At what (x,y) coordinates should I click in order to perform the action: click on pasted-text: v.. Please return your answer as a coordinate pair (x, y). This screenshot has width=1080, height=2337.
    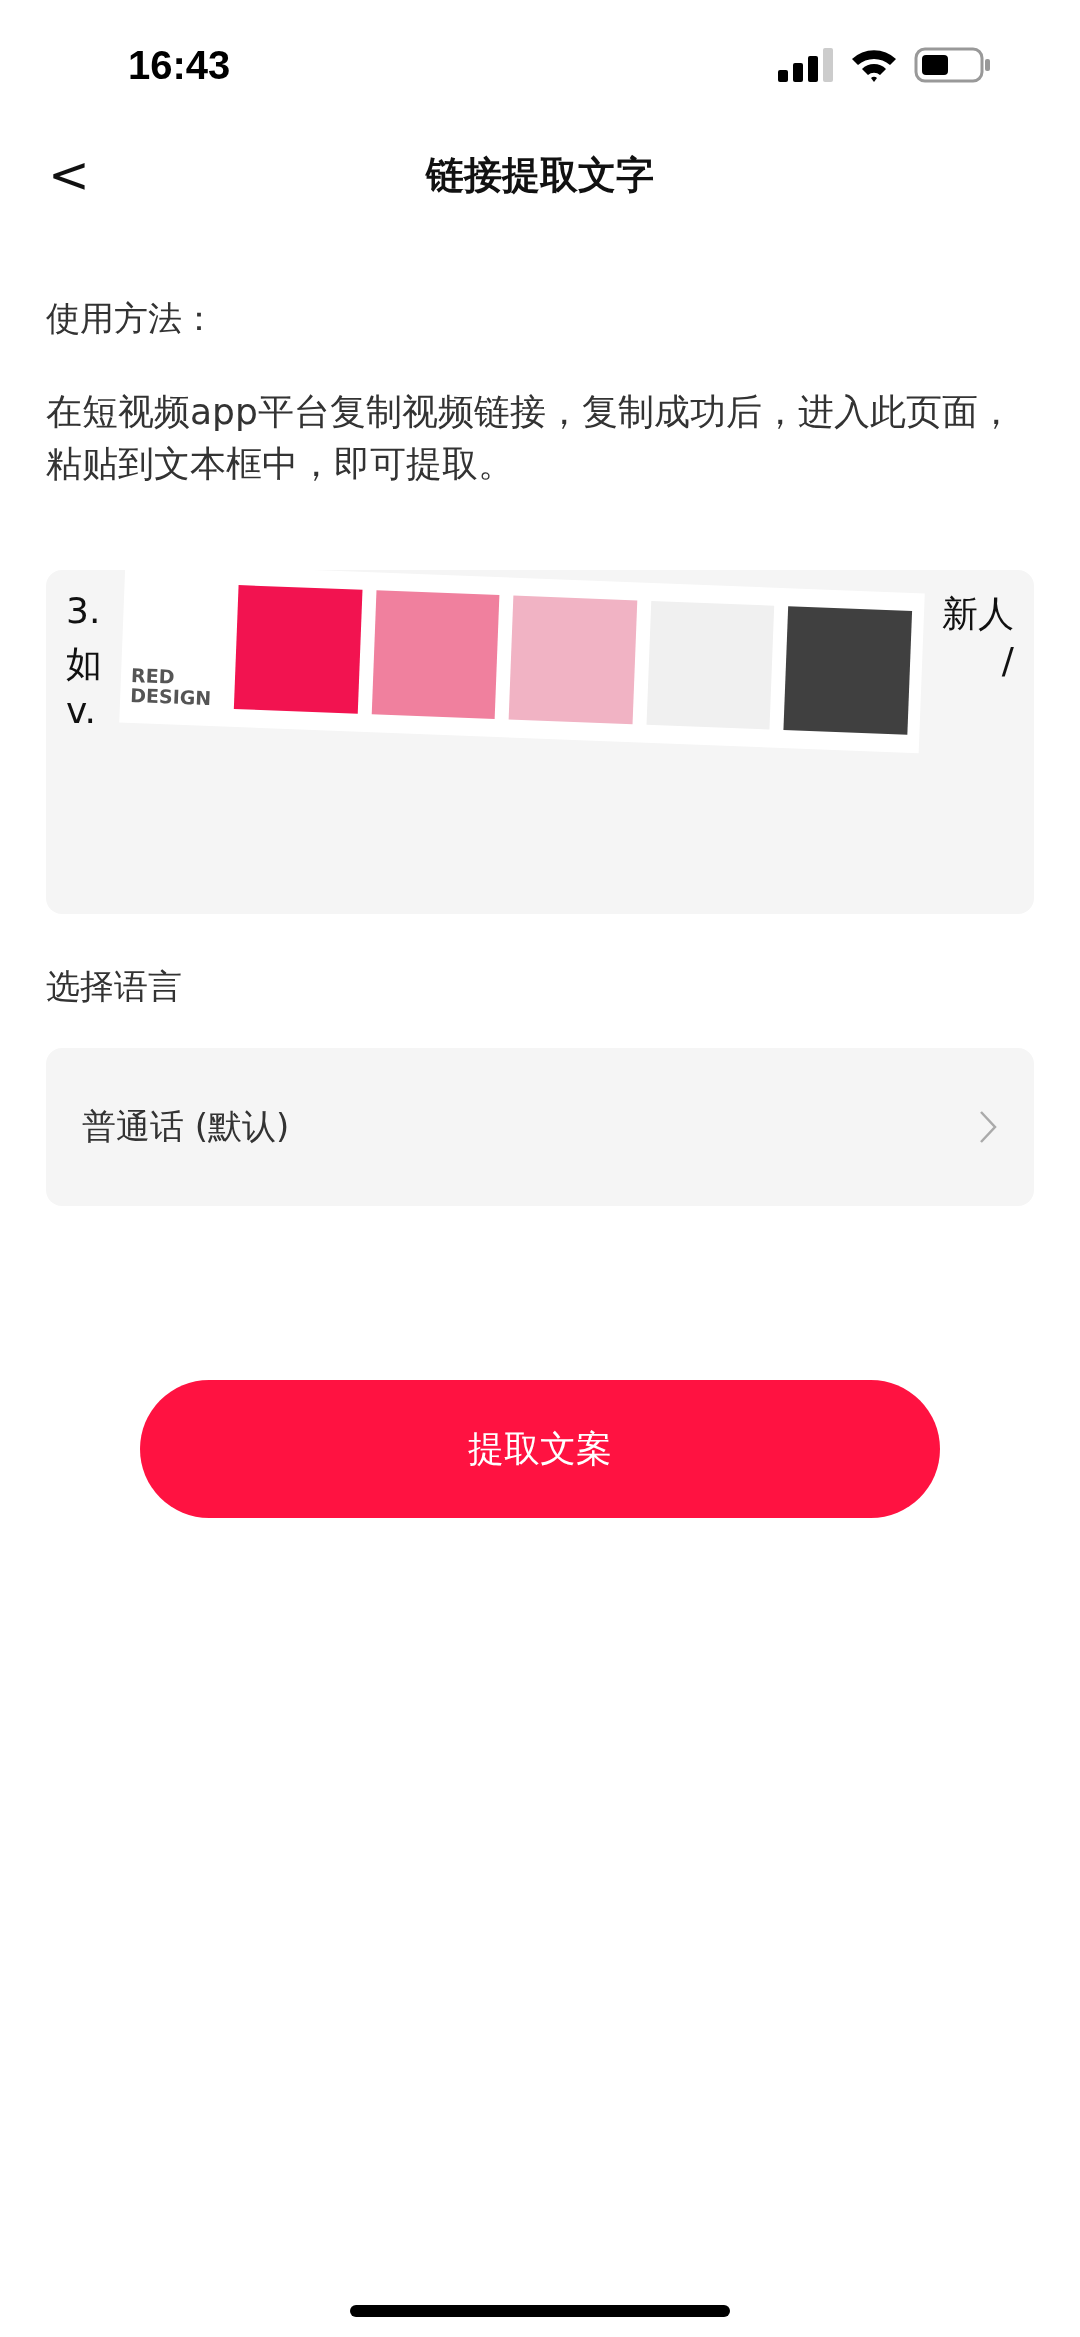
    Looking at the image, I should click on (81, 711).